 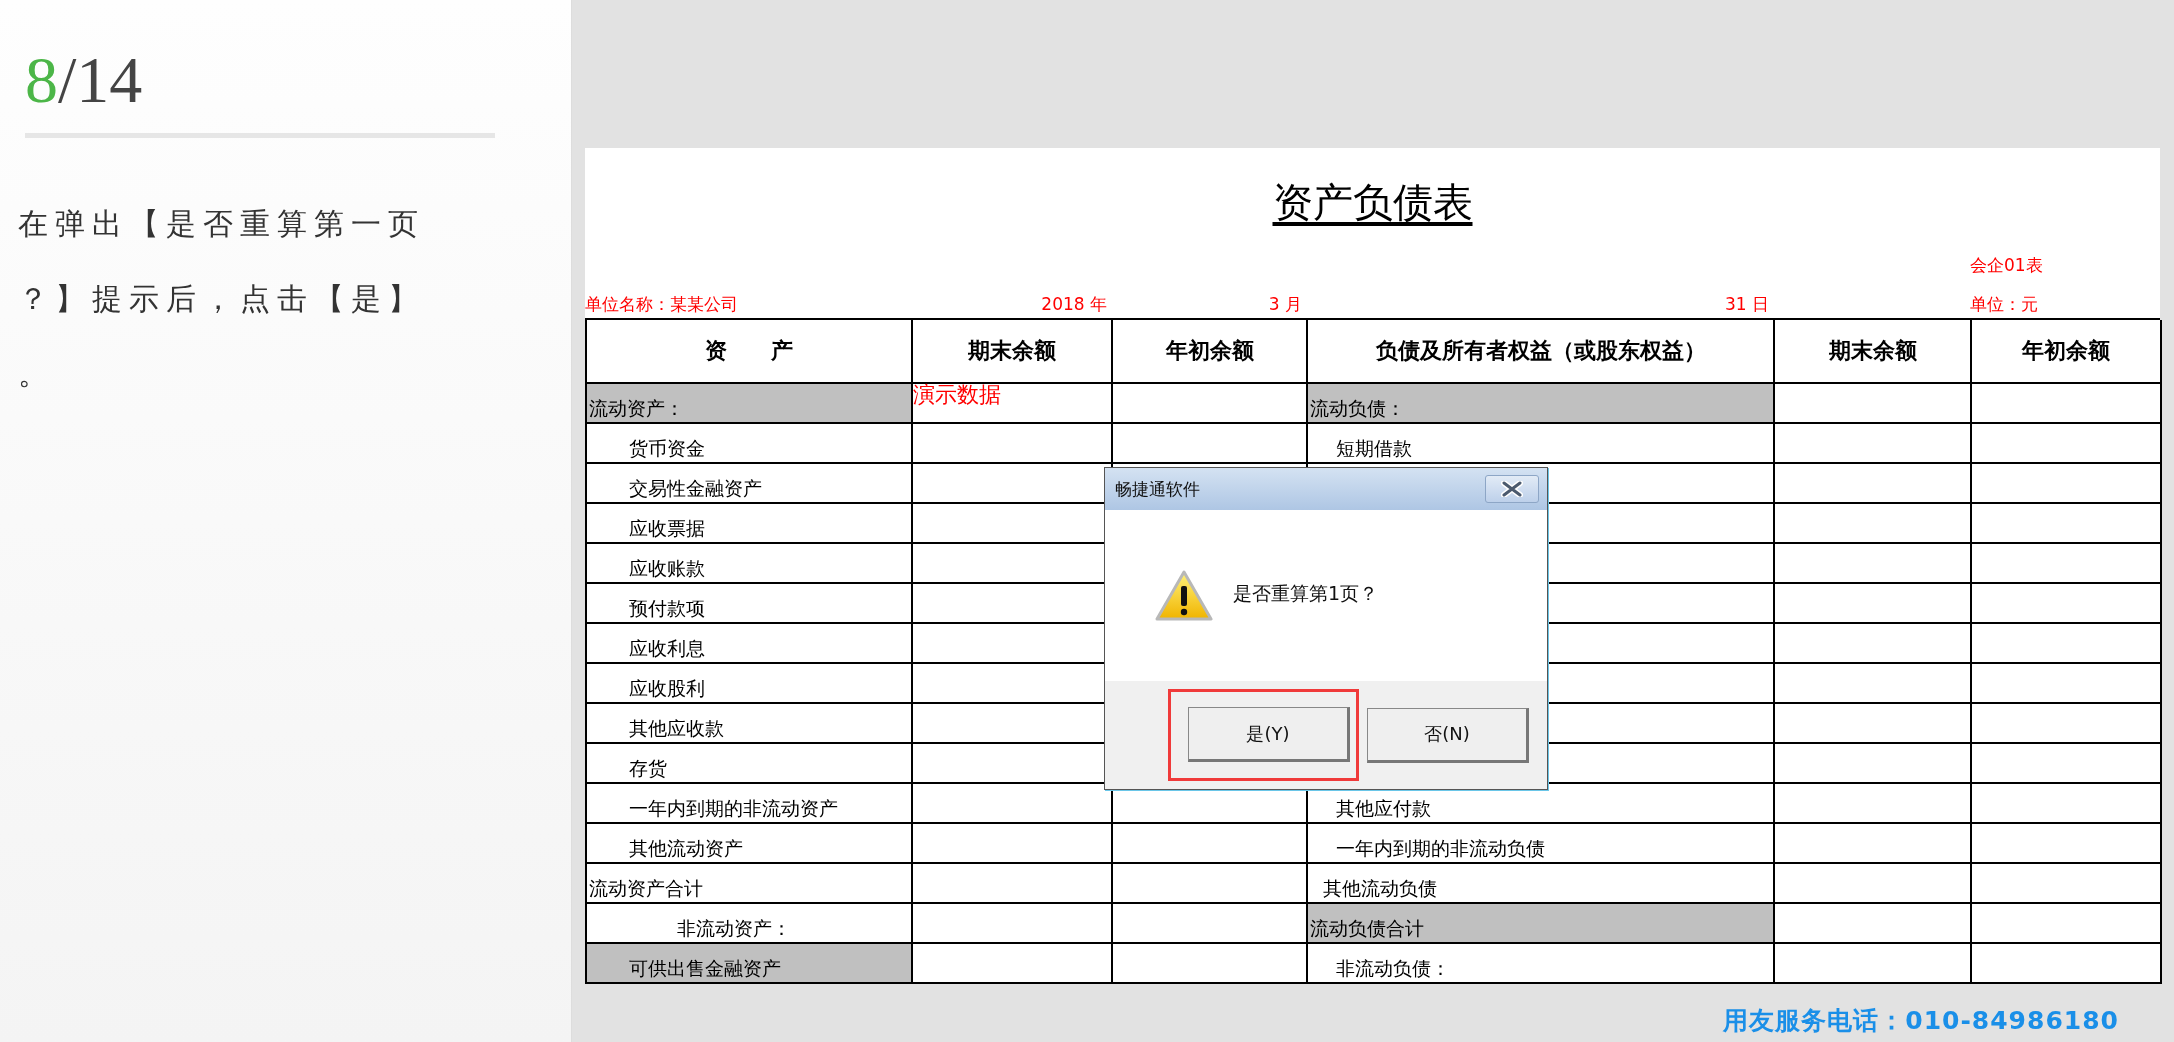 I want to click on table-cell: 非流动负债：, so click(x=1541, y=964).